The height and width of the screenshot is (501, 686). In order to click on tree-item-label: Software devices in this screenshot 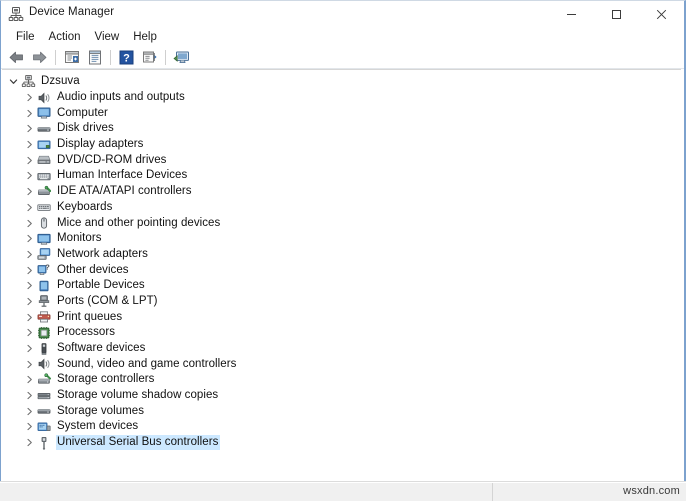, I will do `click(101, 348)`.